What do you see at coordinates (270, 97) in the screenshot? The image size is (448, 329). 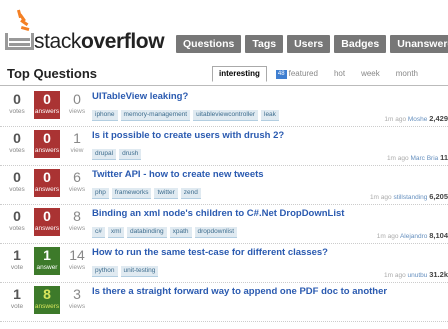 I see `question-title-link: UITableView leaking?` at bounding box center [270, 97].